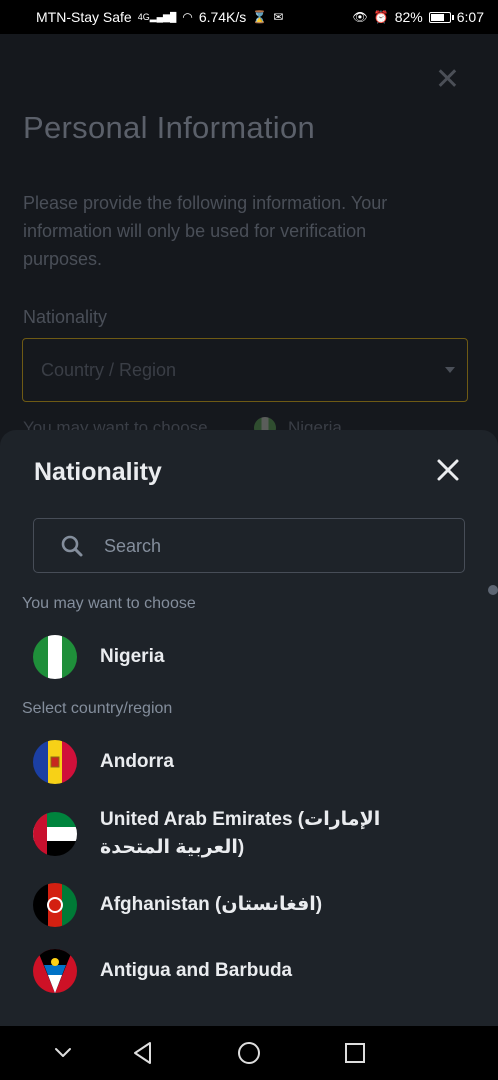  I want to click on nigeria-flag-icon, so click(55, 657).